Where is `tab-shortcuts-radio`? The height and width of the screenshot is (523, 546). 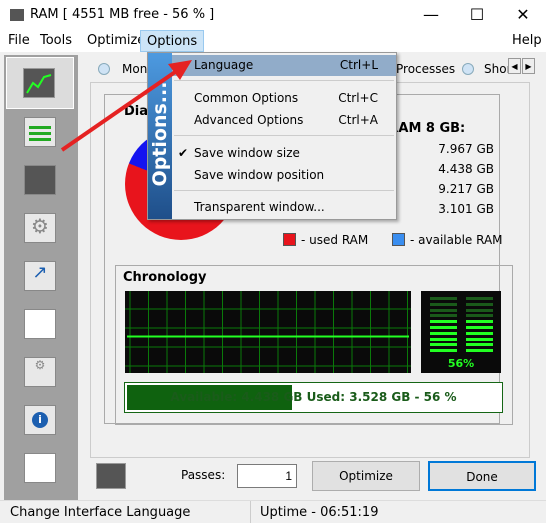 tab-shortcuts-radio is located at coordinates (468, 69).